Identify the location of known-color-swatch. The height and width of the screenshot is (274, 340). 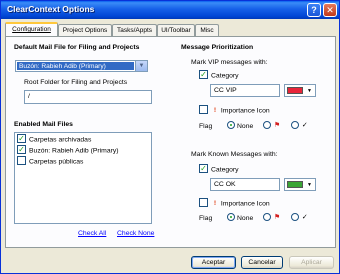
(295, 184).